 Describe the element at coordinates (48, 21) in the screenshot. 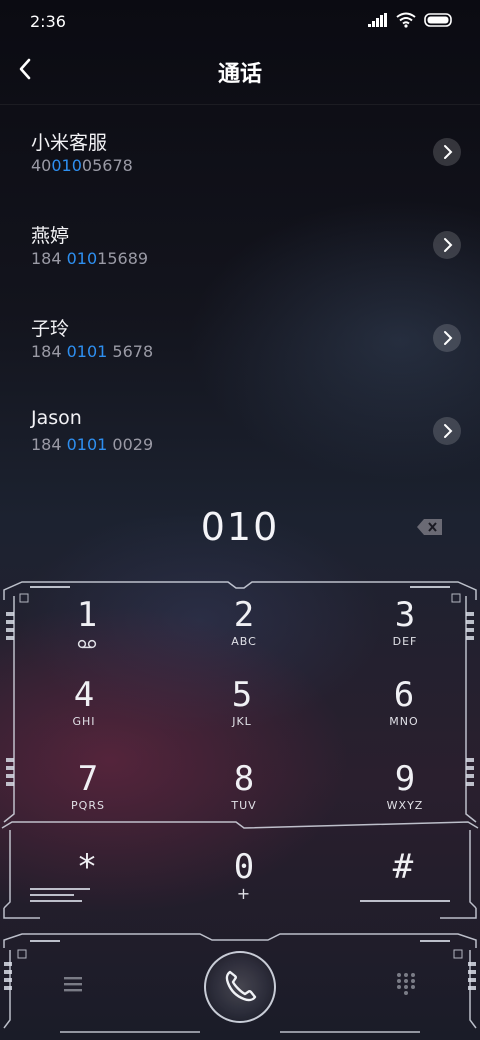

I see `status-time: 2:36` at that location.